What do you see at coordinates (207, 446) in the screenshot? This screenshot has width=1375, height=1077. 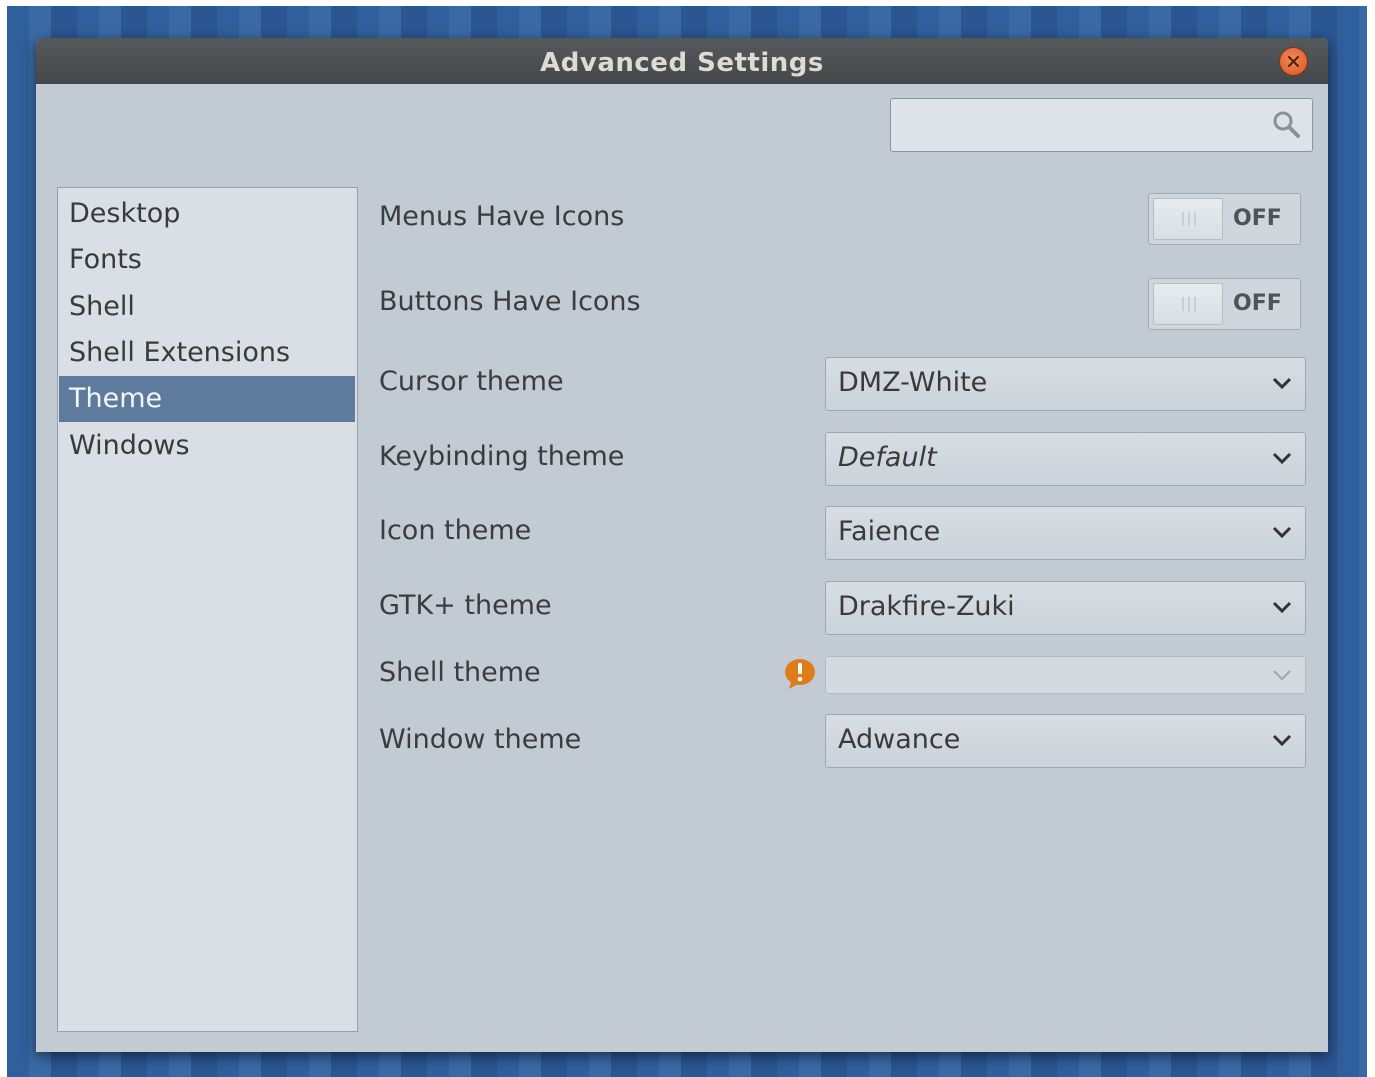 I see `sidebar-item-windows: Windows` at bounding box center [207, 446].